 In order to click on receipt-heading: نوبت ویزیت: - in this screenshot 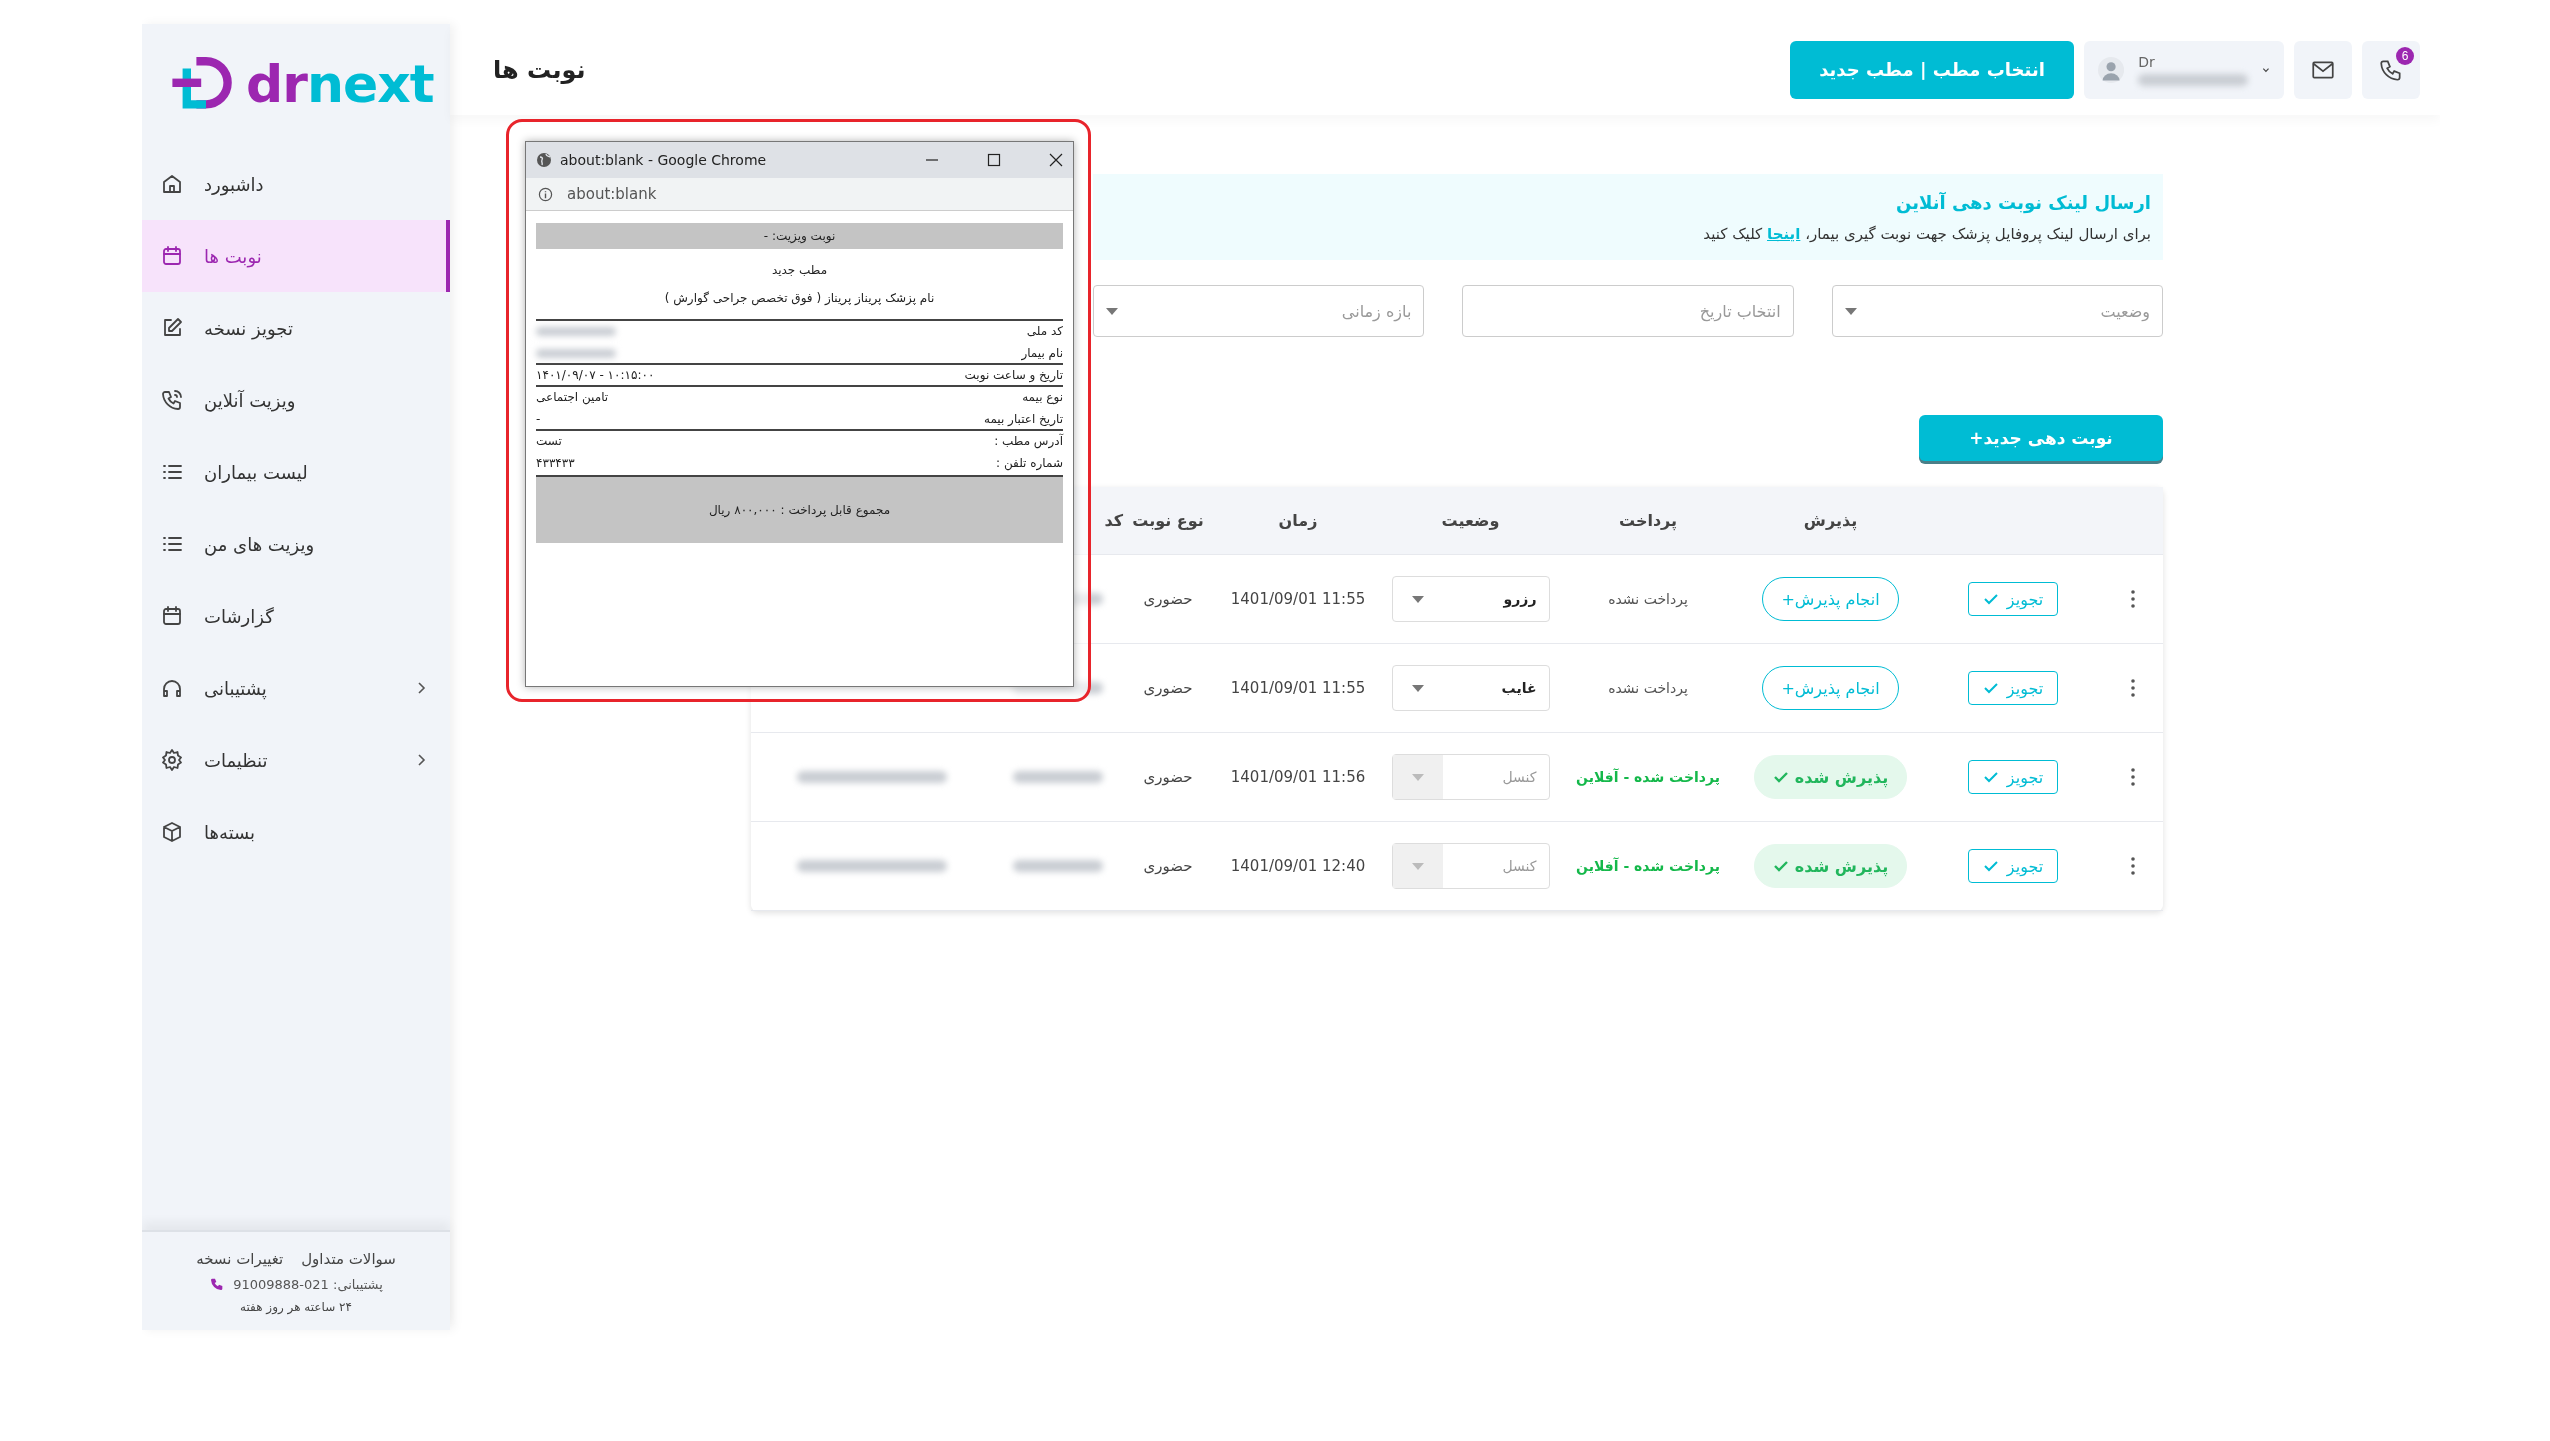, I will do `click(799, 236)`.